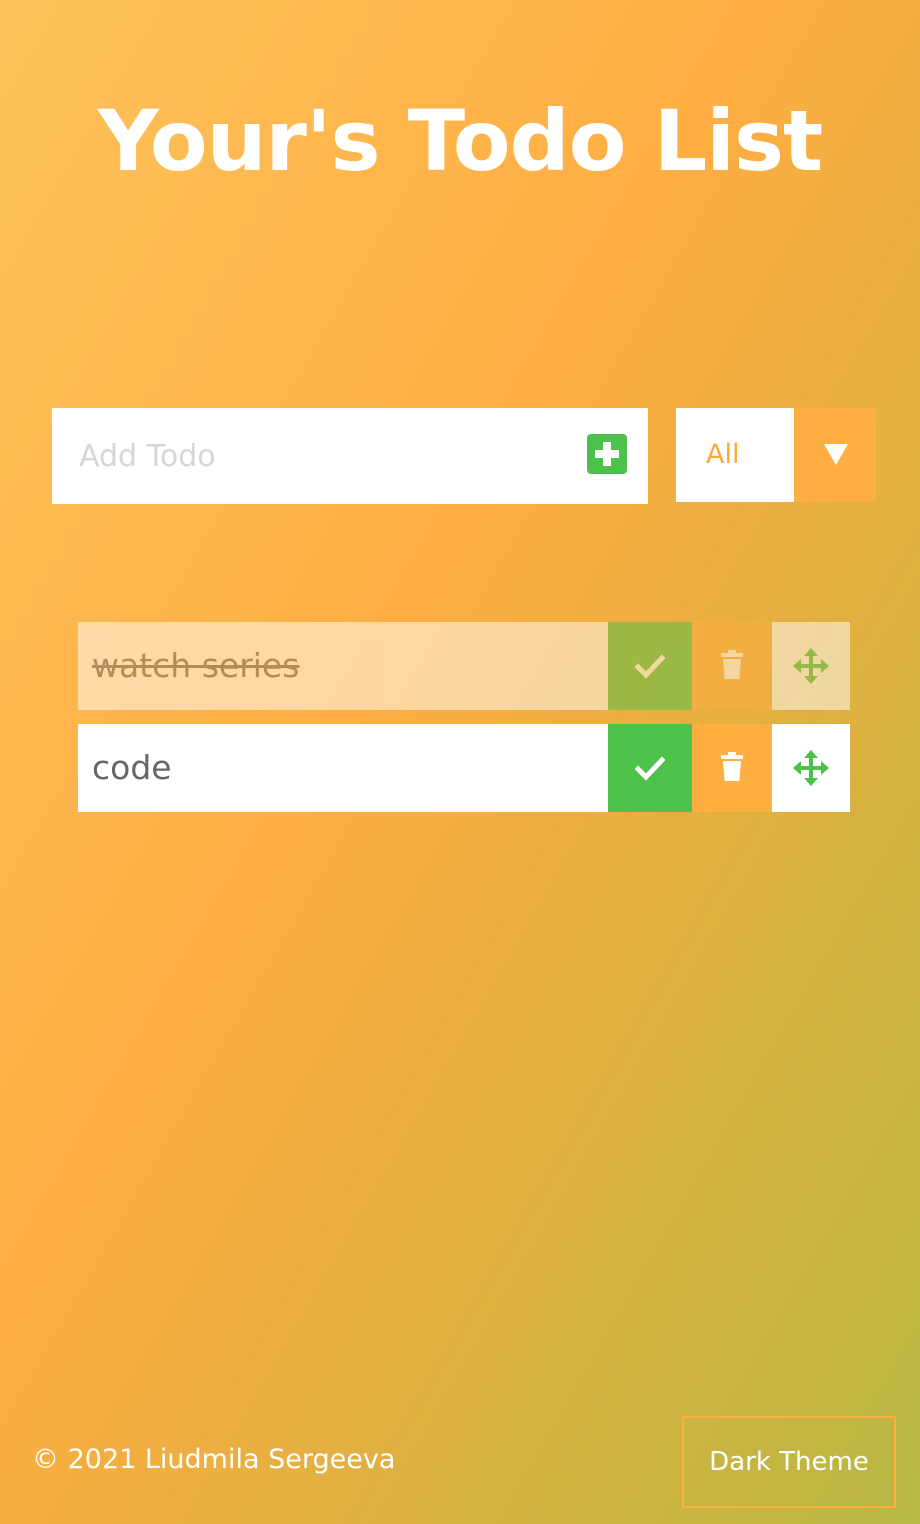 The width and height of the screenshot is (920, 1524). I want to click on todo-item: watch series, so click(464, 666).